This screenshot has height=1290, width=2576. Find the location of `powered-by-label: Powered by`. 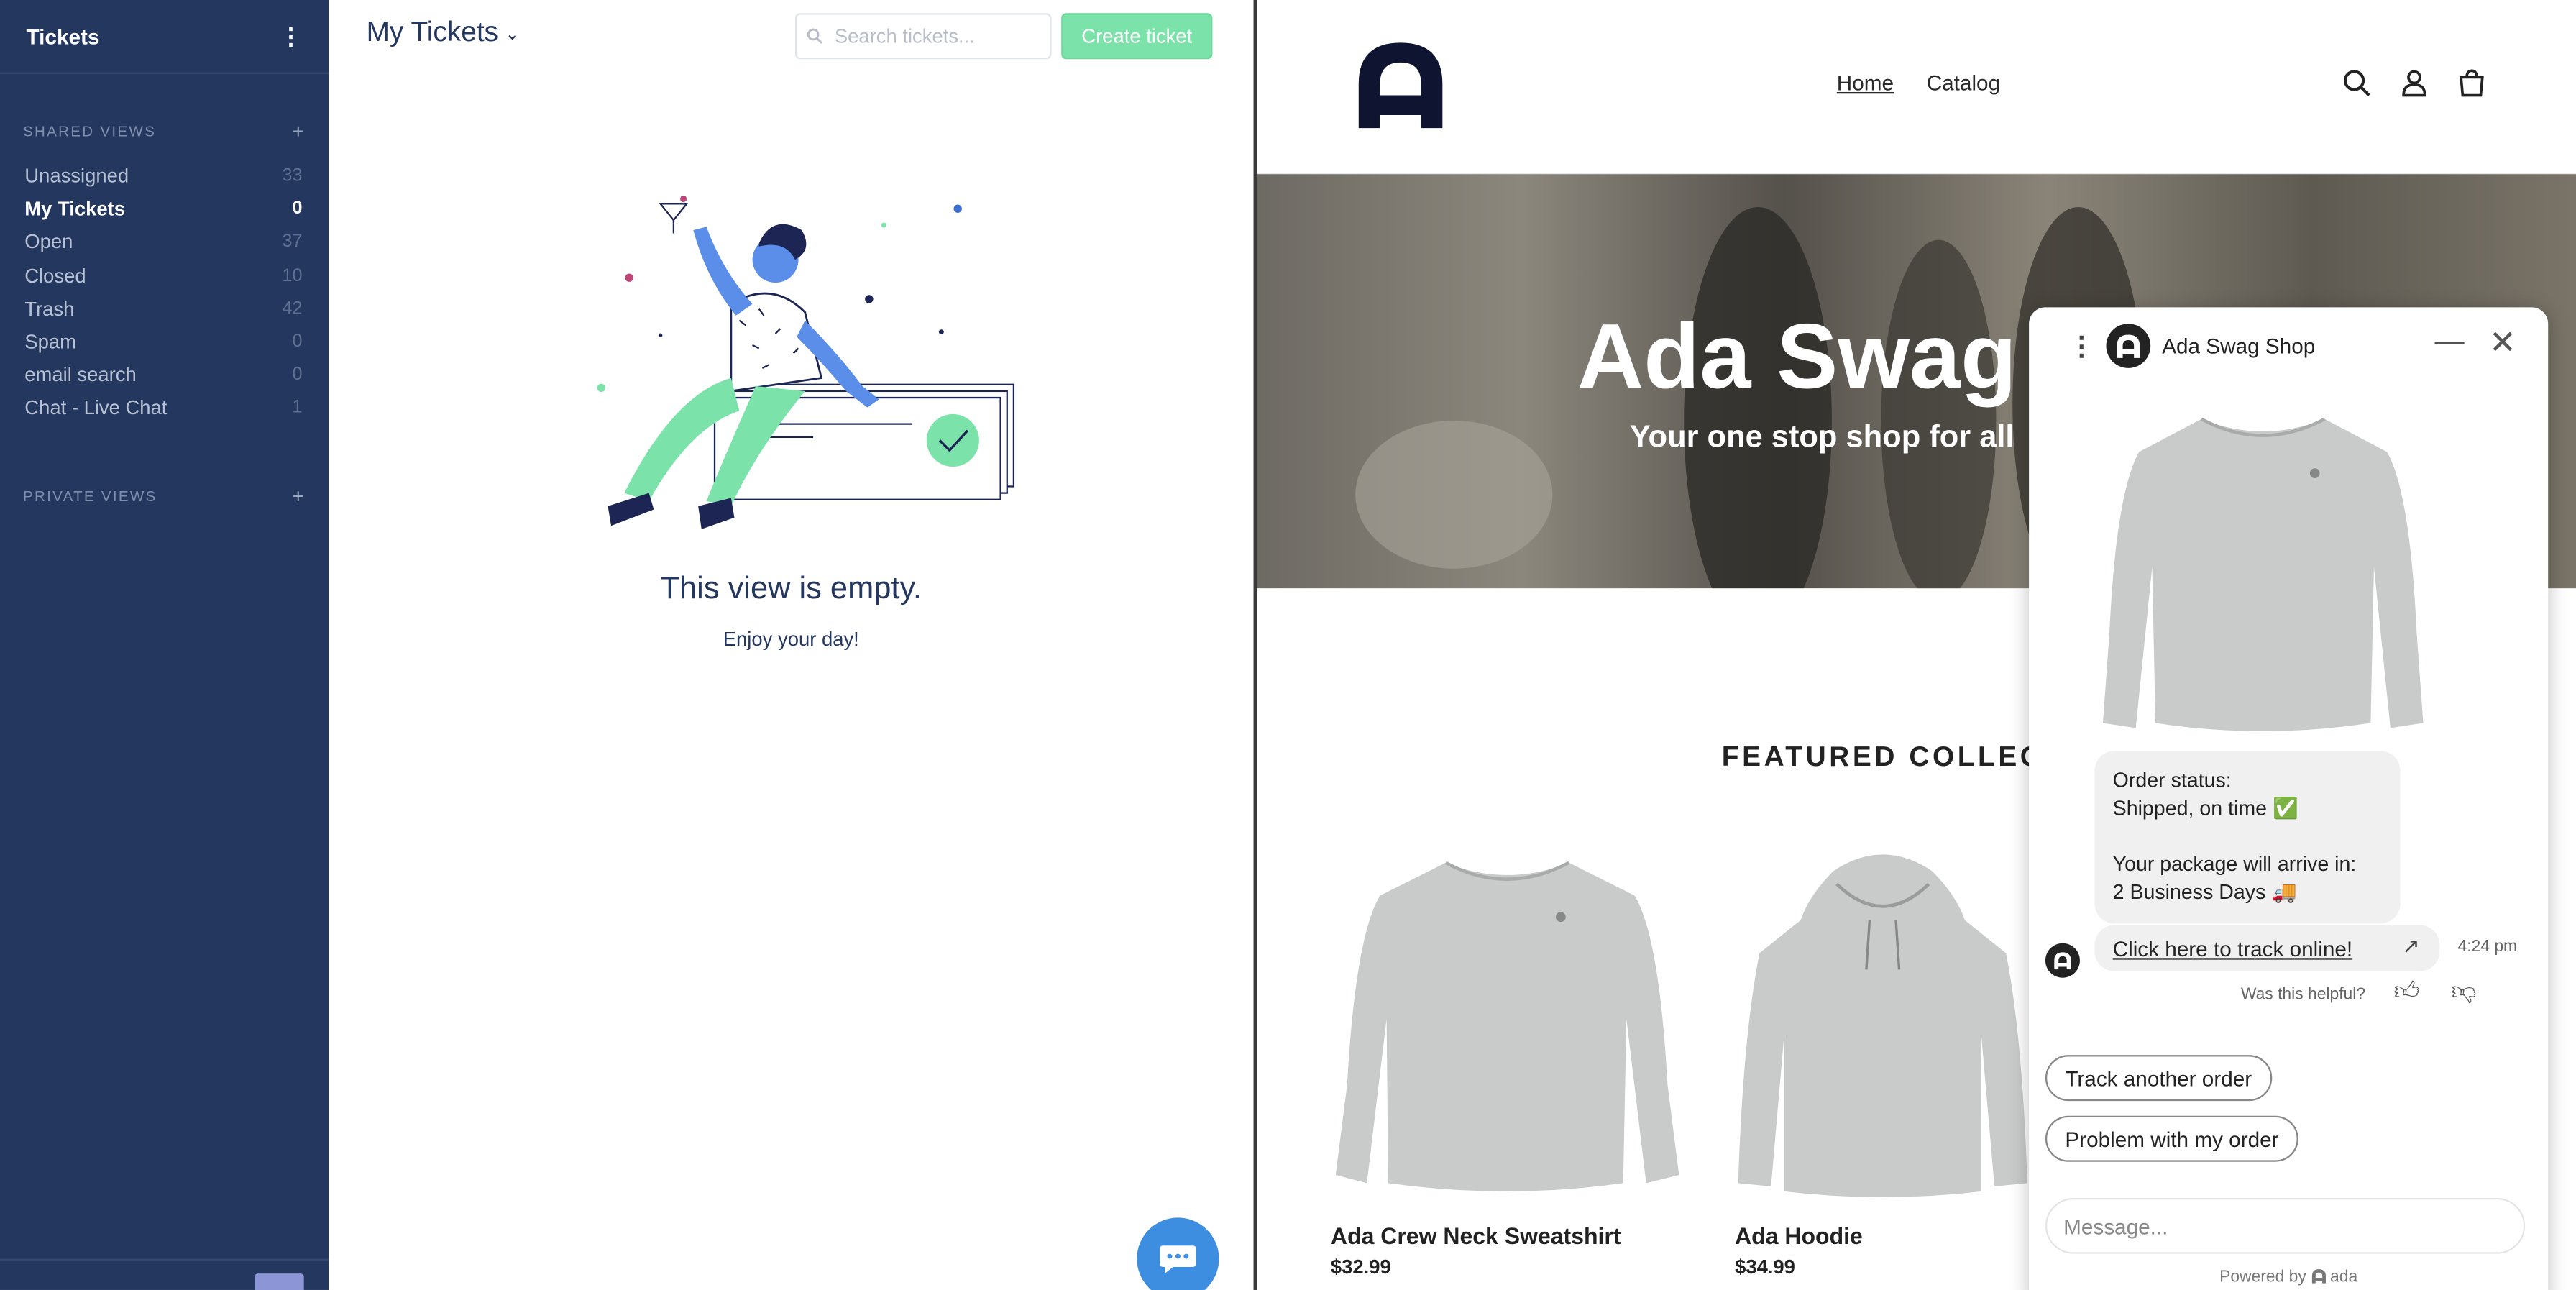

powered-by-label: Powered by is located at coordinates (2262, 1277).